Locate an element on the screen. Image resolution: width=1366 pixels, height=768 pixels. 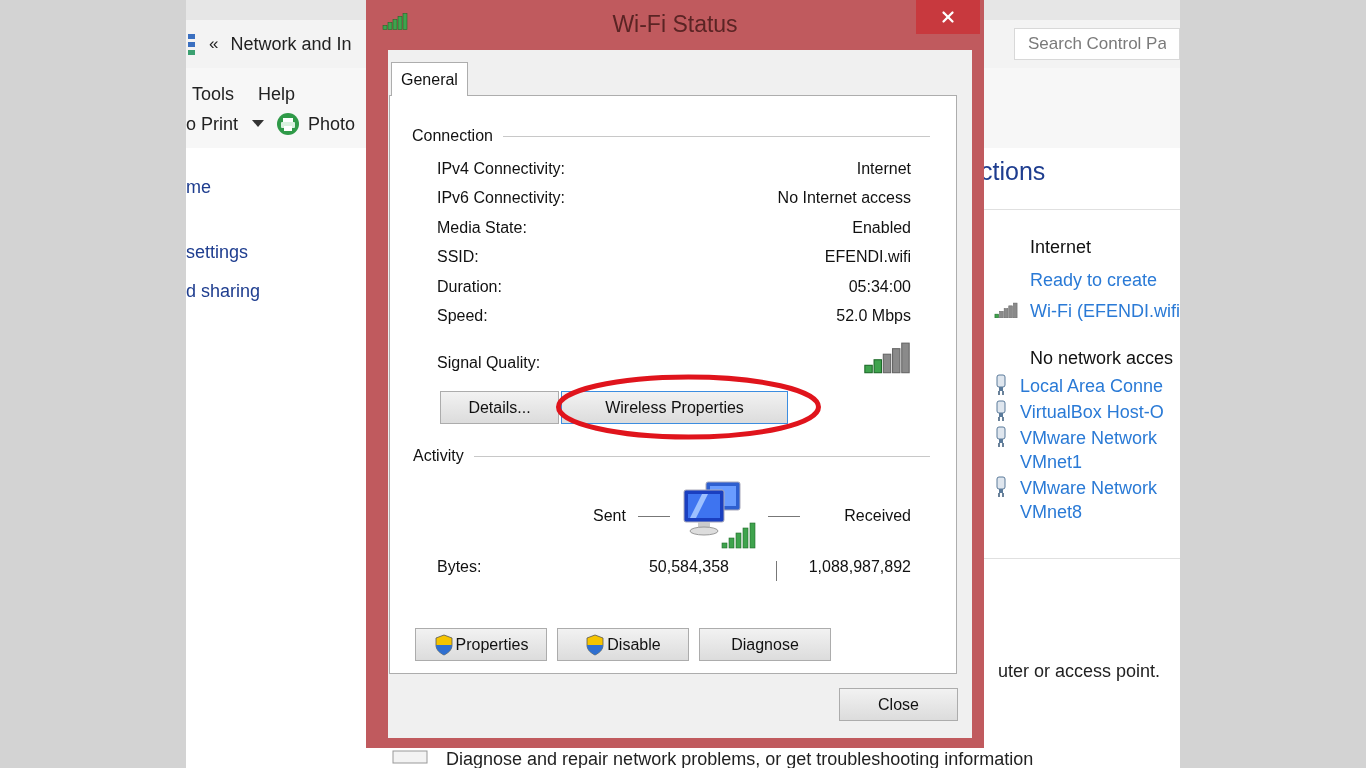
network-status: Ready to create is located at coordinates (1085, 280).